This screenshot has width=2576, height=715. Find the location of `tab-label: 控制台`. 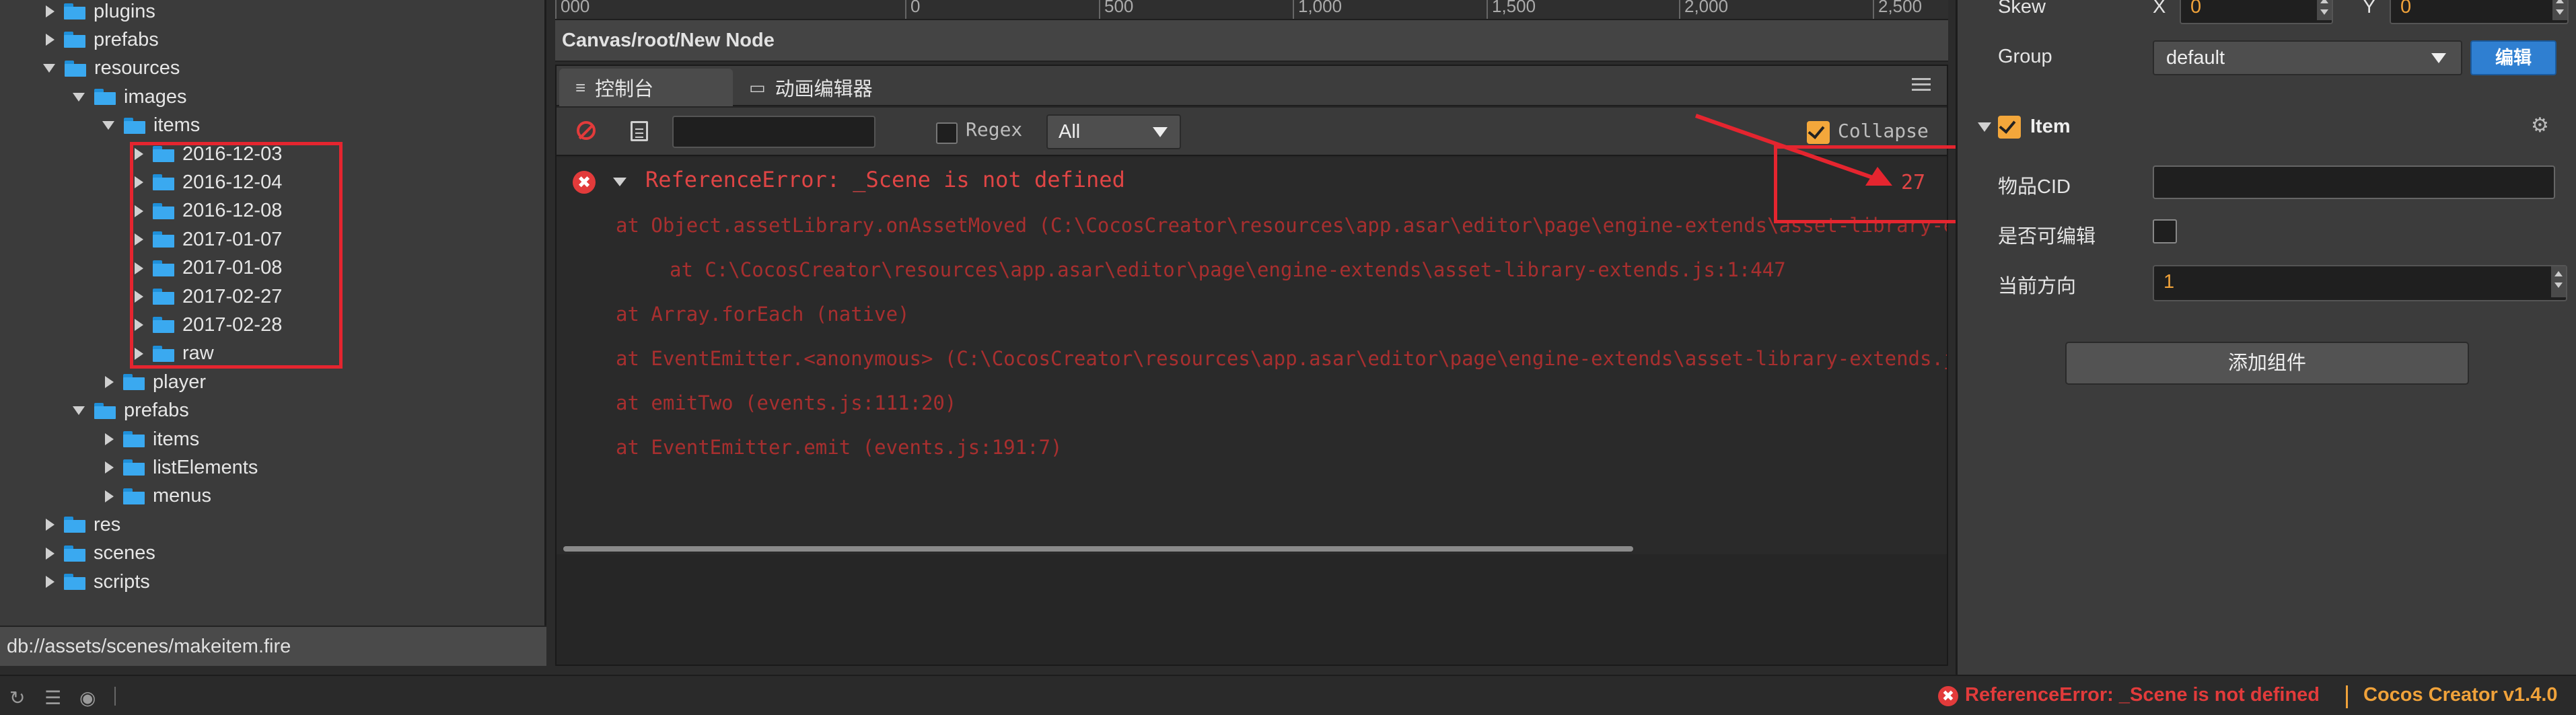

tab-label: 控制台 is located at coordinates (624, 89).